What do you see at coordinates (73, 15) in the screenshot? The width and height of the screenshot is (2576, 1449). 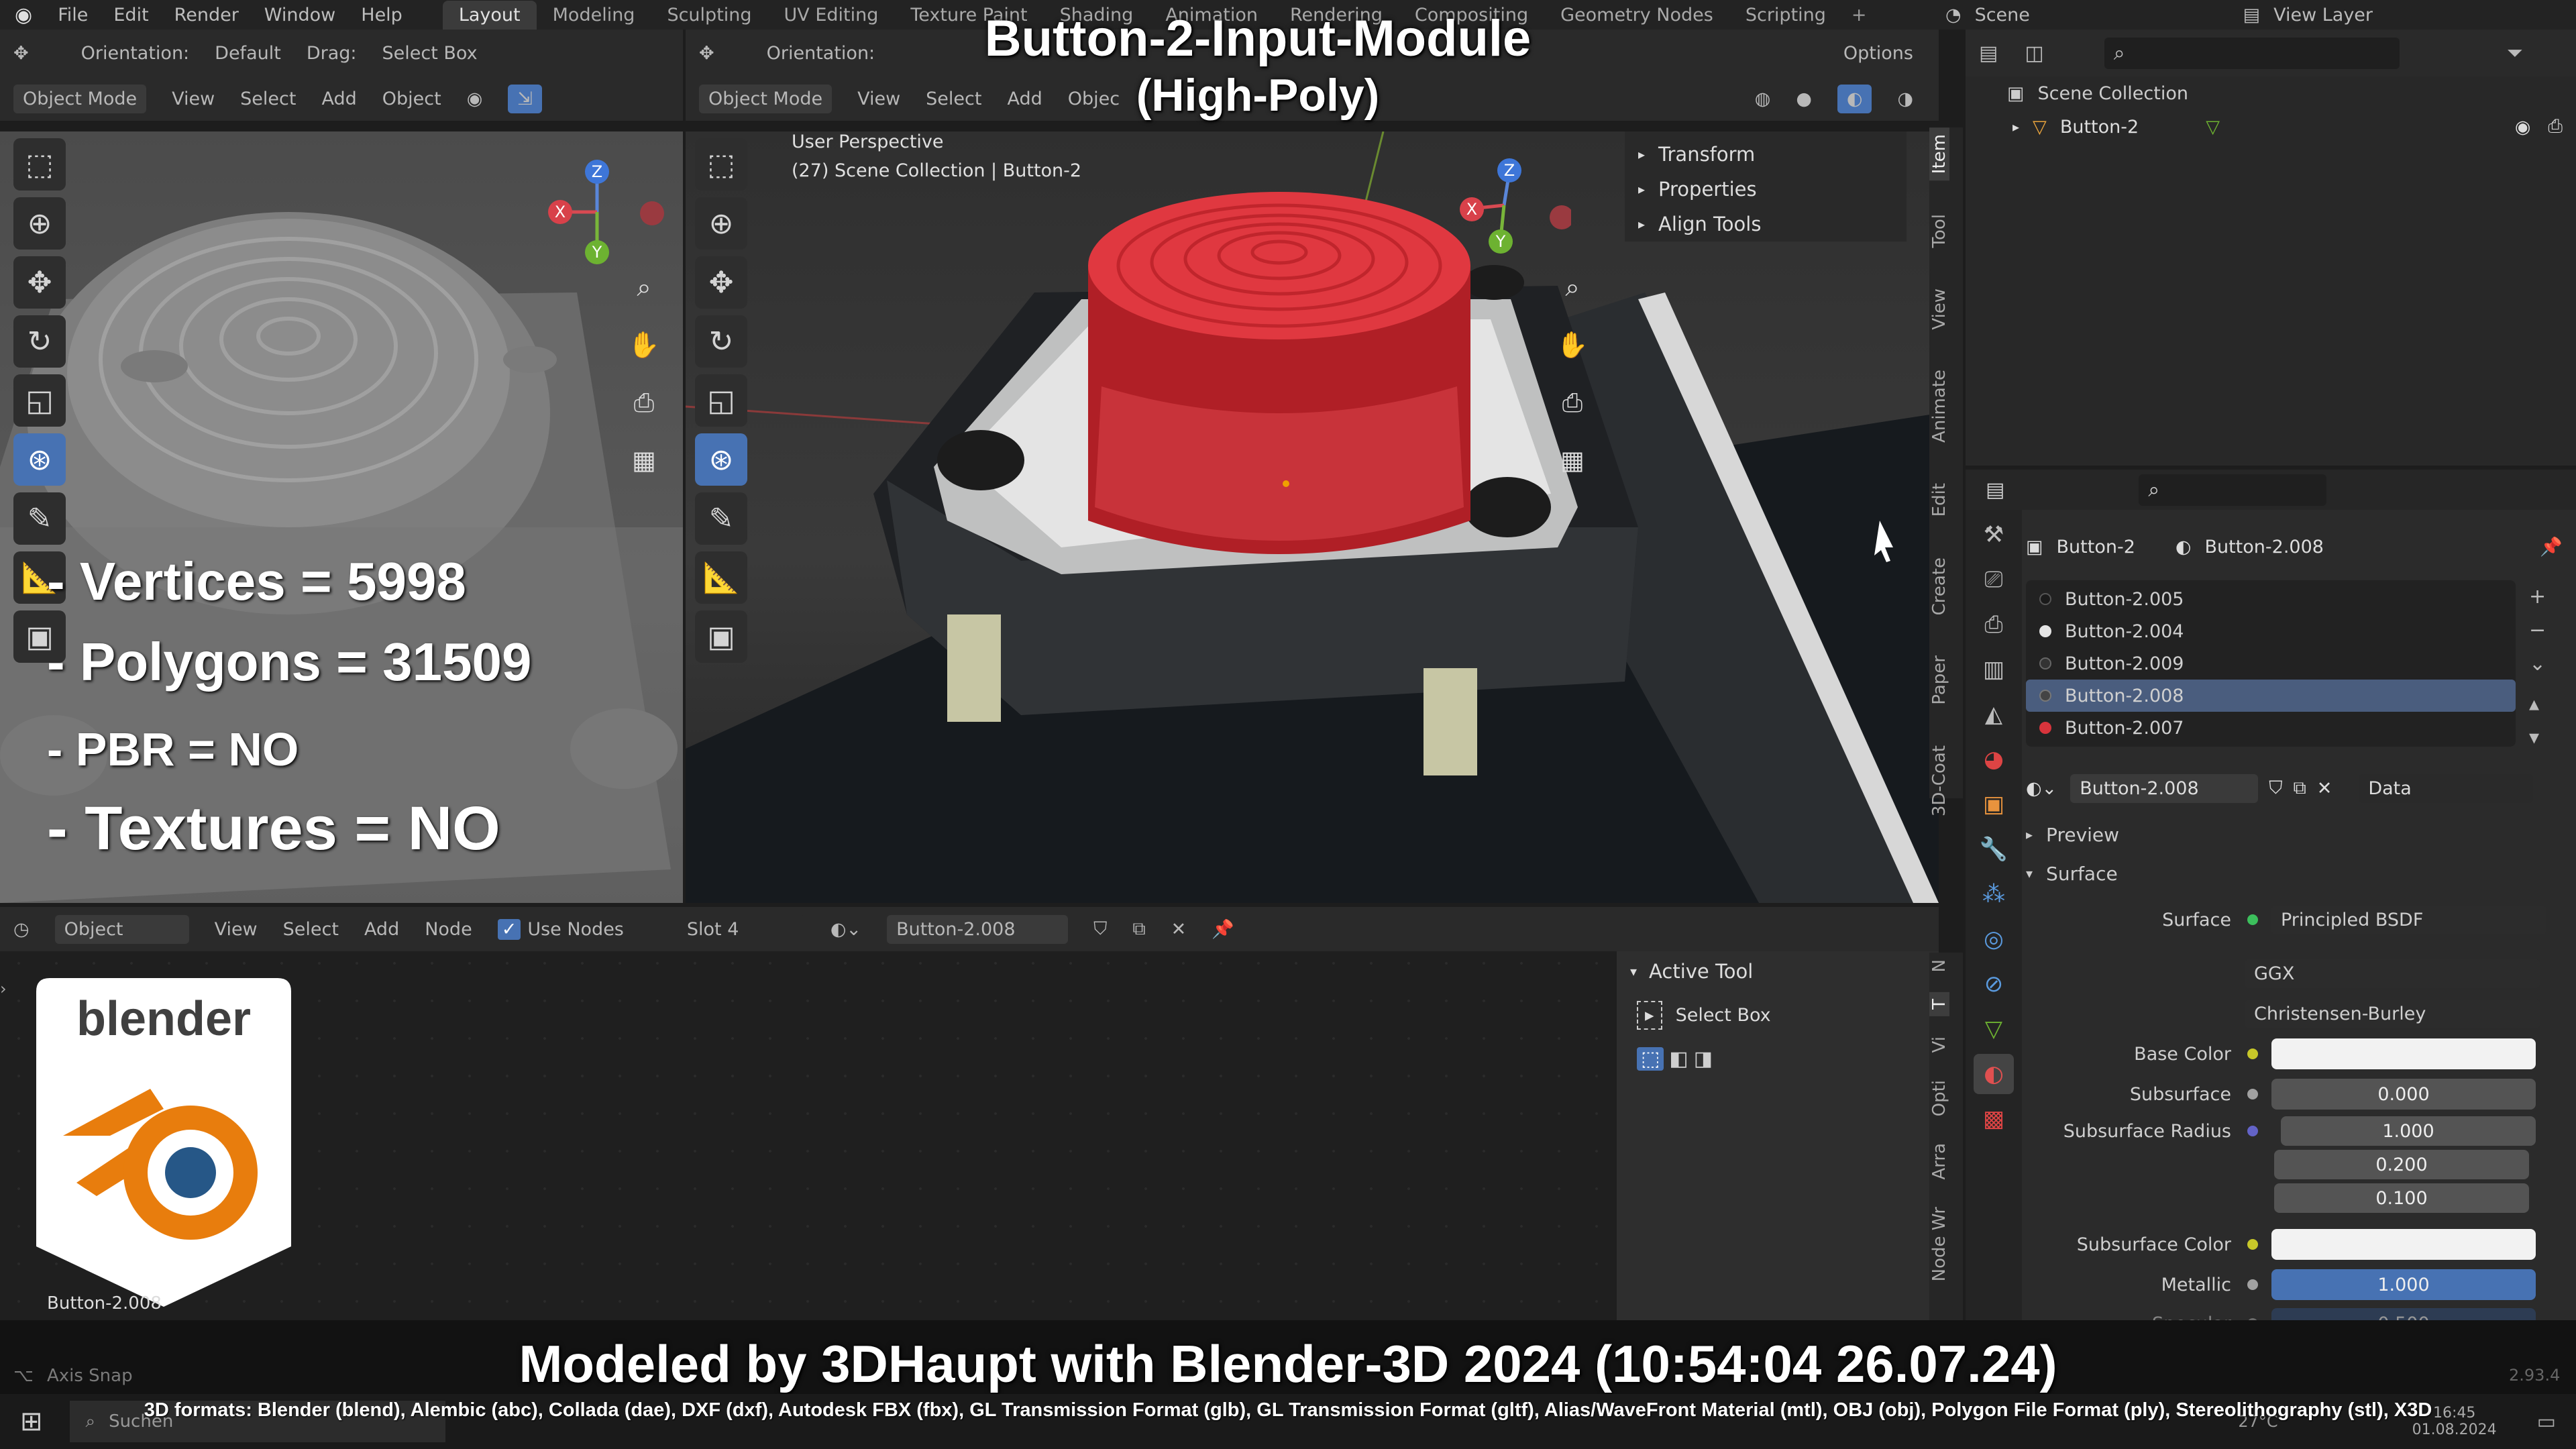 I see `menu-file: File` at bounding box center [73, 15].